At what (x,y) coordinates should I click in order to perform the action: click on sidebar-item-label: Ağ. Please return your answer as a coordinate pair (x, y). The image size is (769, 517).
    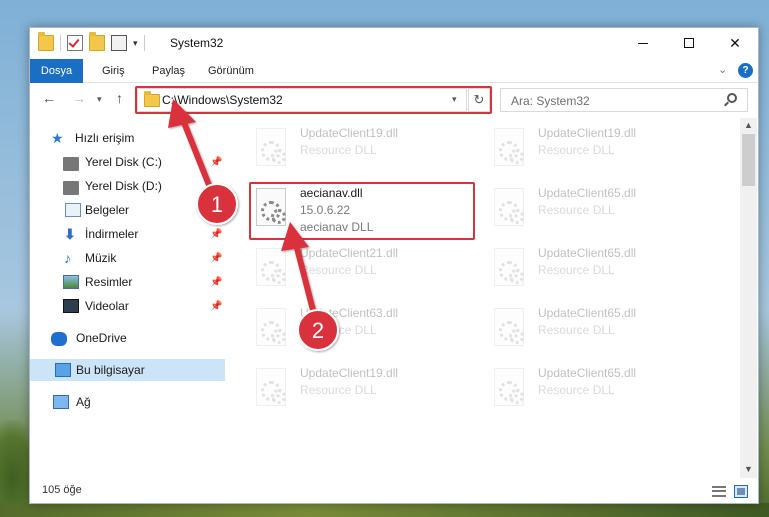
    Looking at the image, I should click on (83, 402).